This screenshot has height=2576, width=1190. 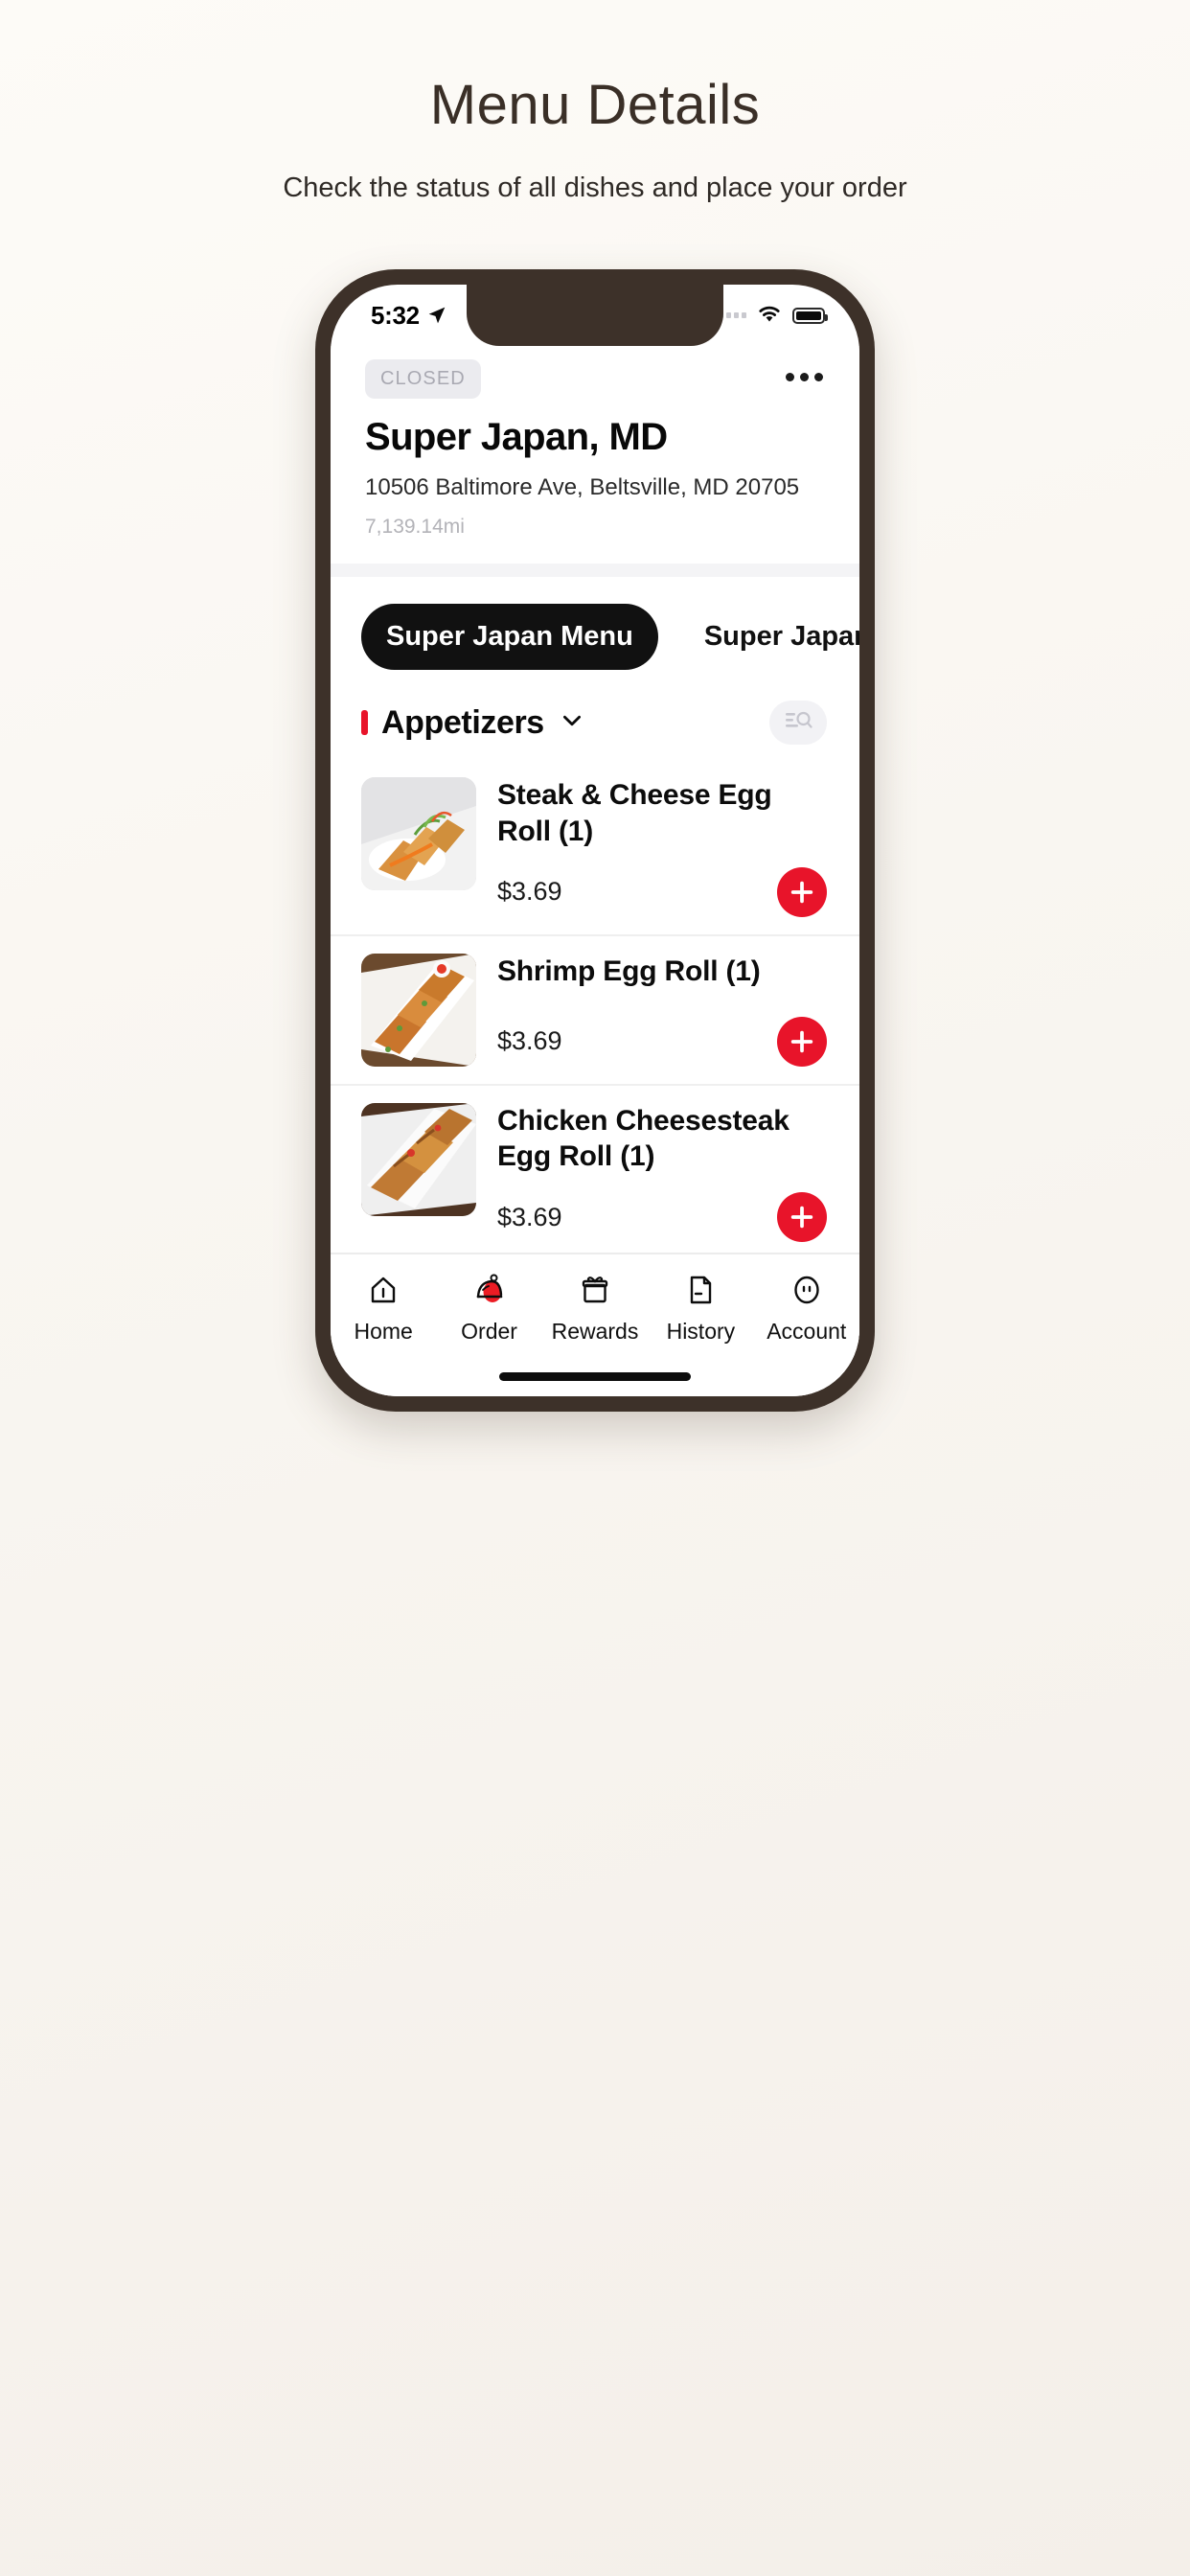 I want to click on nav-label: History, so click(x=701, y=1331).